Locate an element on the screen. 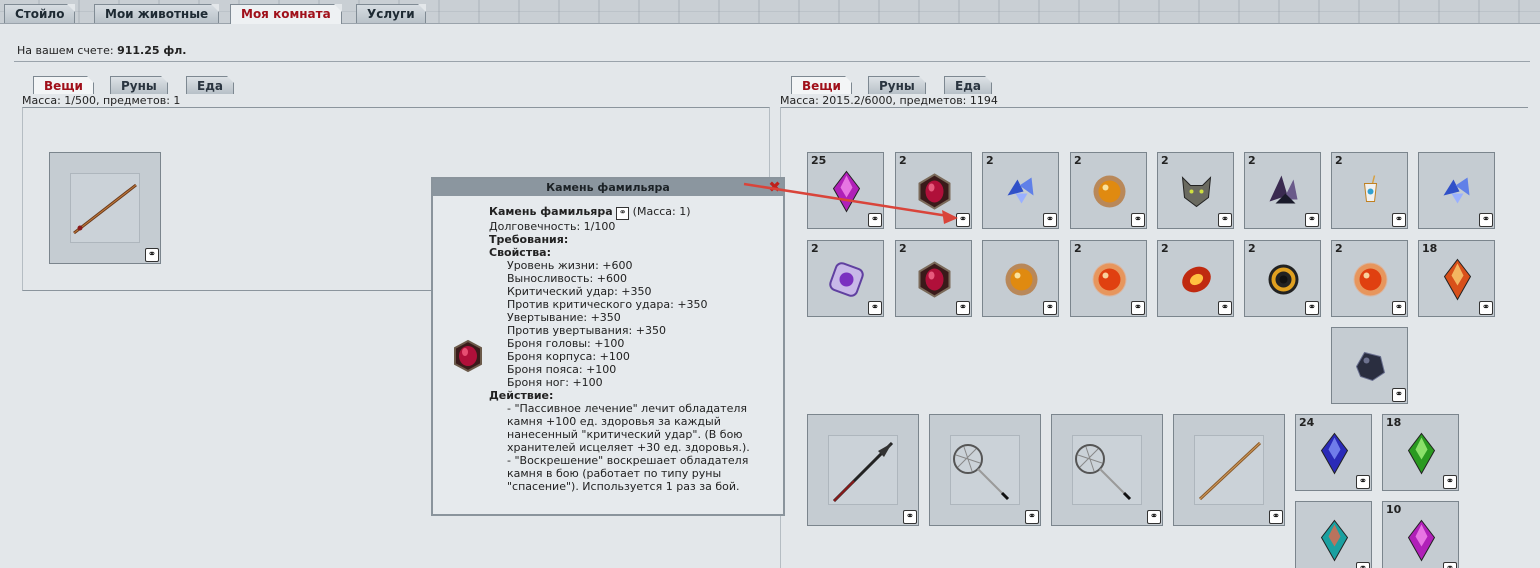 This screenshot has height=568, width=1540. left-tab-food: Еда is located at coordinates (210, 85).